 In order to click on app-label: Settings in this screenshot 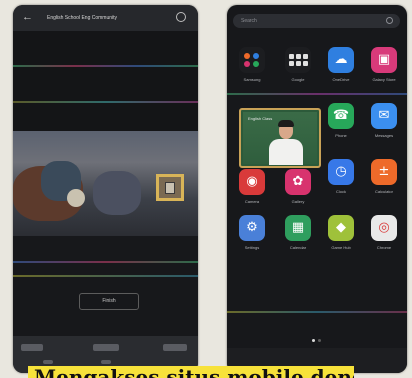, I will do `click(252, 247)`.